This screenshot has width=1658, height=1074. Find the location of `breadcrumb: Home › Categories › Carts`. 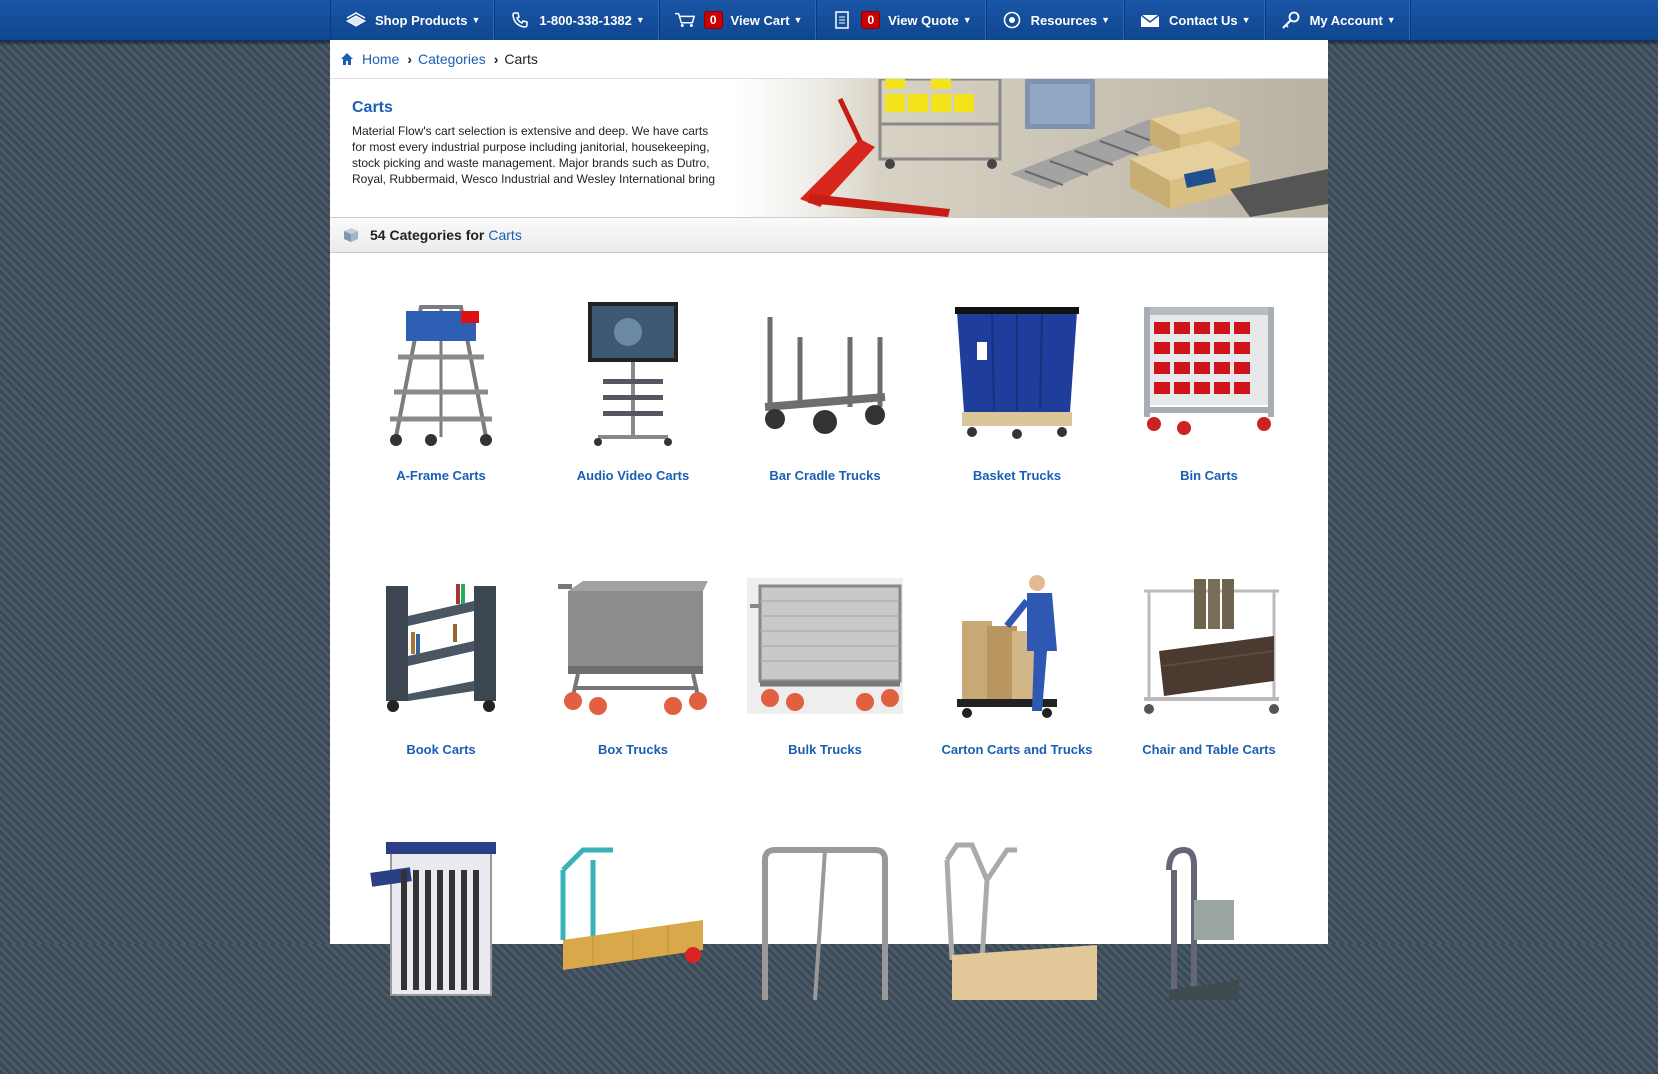

breadcrumb: Home › Categories › Carts is located at coordinates (829, 59).